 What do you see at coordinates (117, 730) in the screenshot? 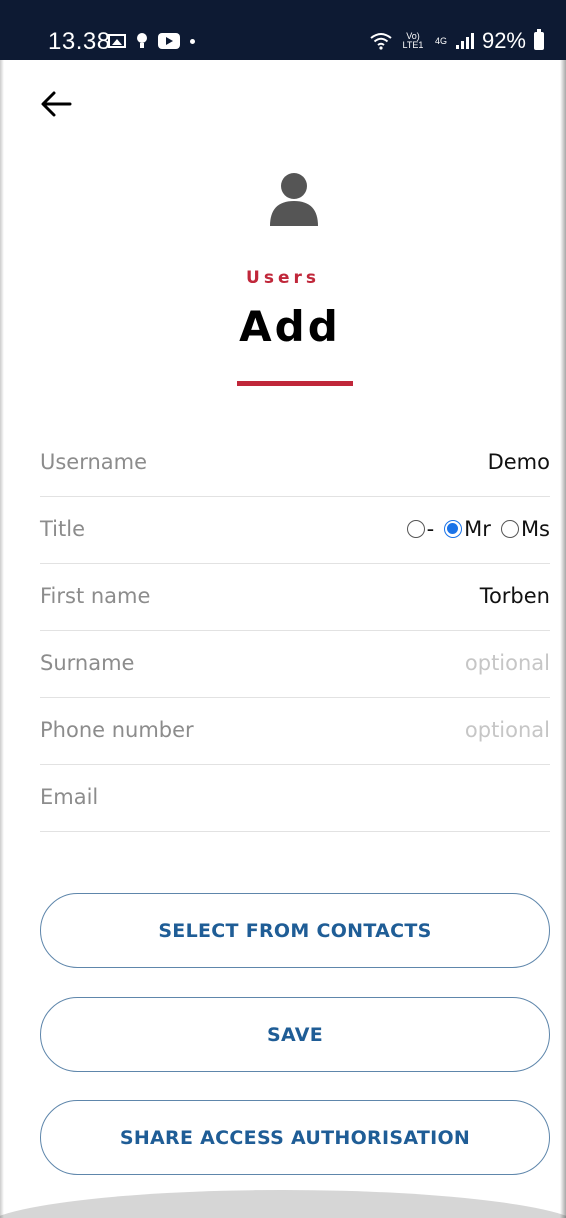
I see `phone-label: Phone number` at bounding box center [117, 730].